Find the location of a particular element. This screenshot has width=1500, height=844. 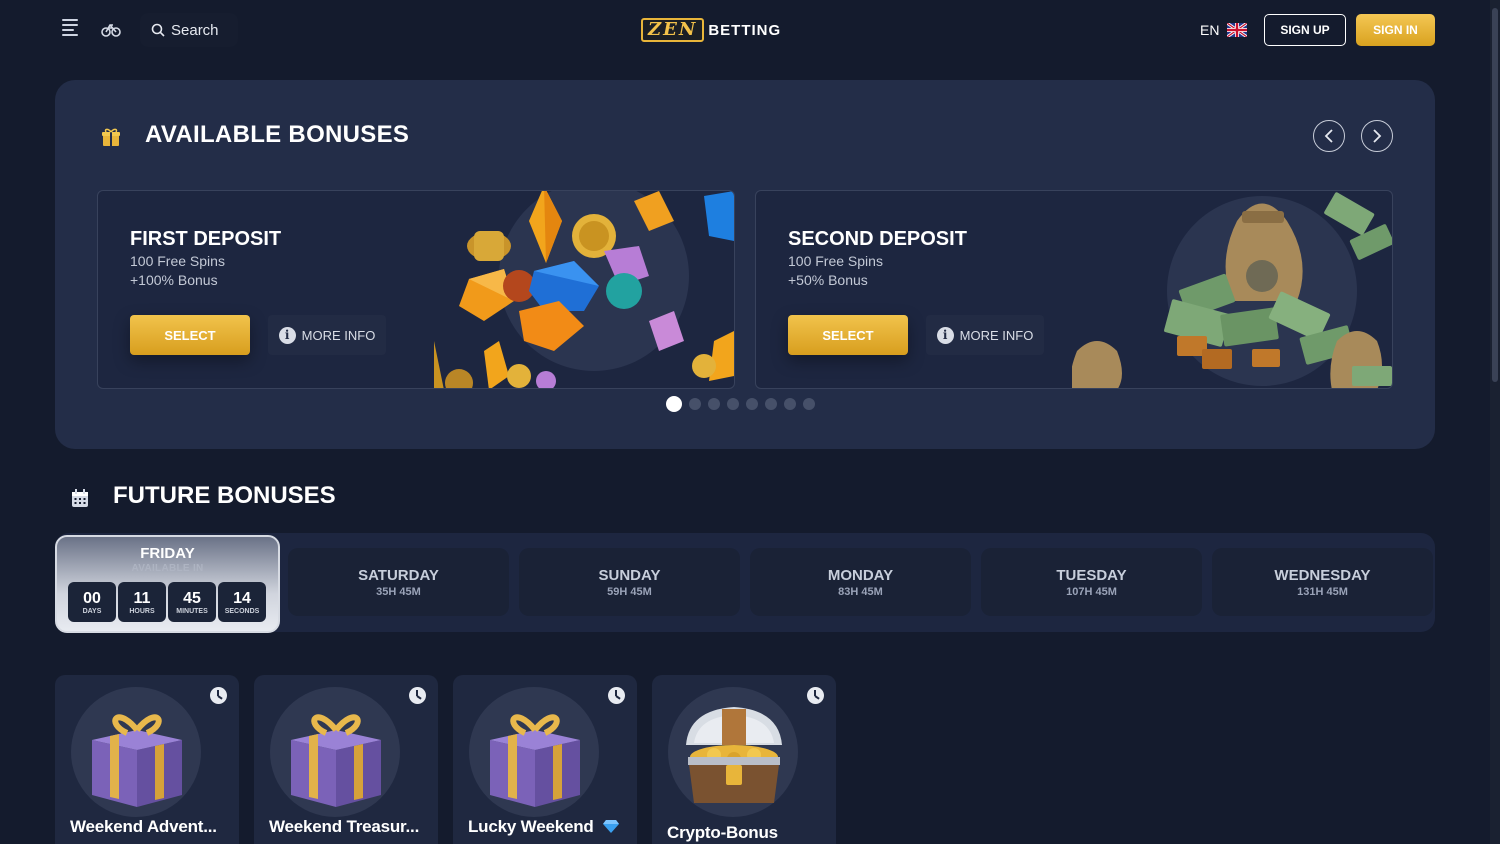

logo-mark: ZEN is located at coordinates (673, 30).